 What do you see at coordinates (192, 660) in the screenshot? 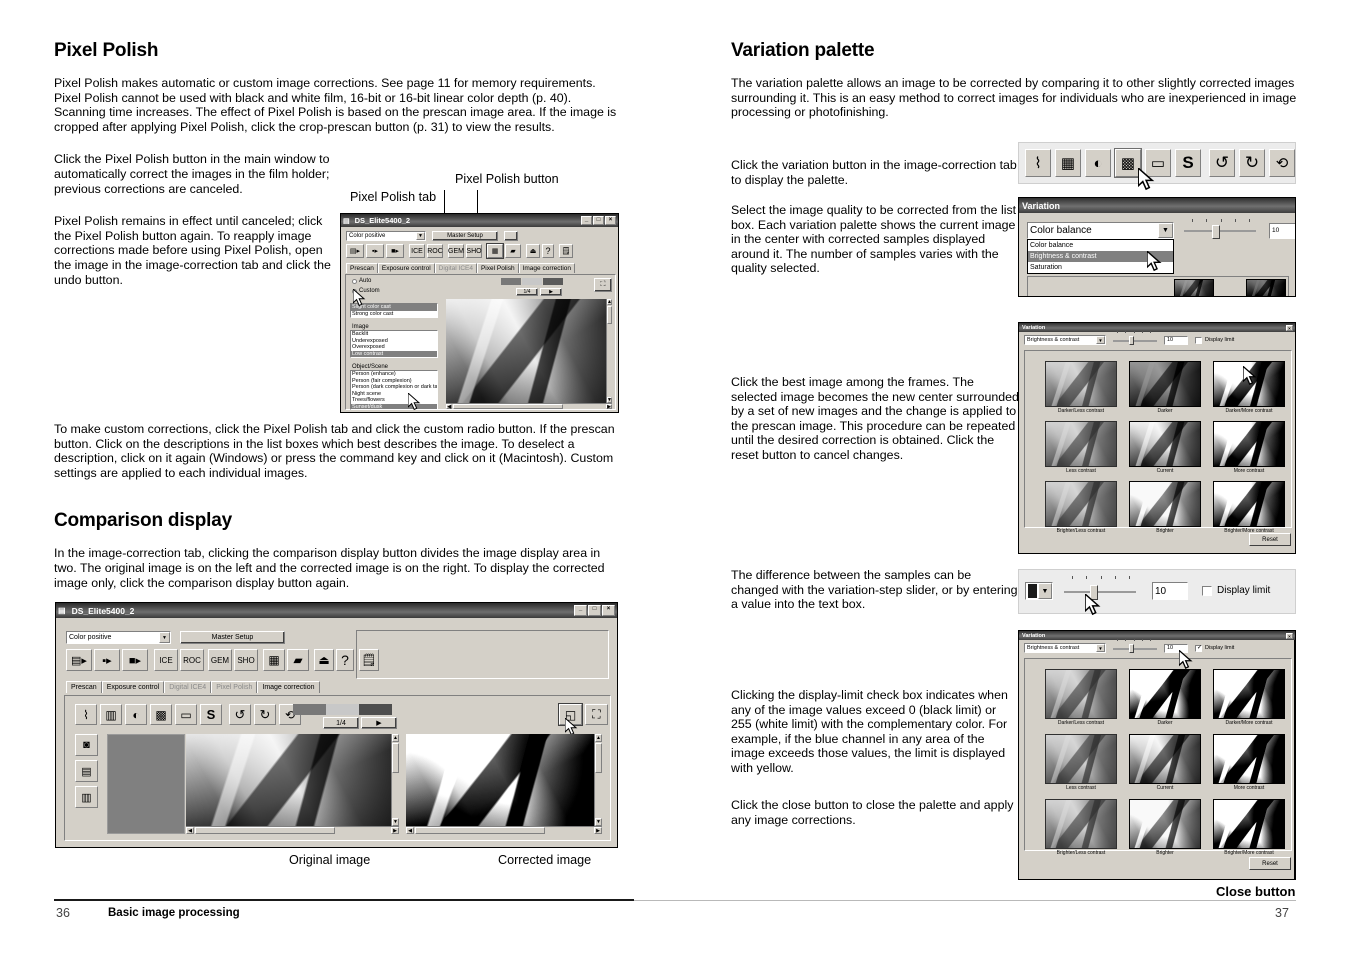
I see `digital-roc-icon: ROC` at bounding box center [192, 660].